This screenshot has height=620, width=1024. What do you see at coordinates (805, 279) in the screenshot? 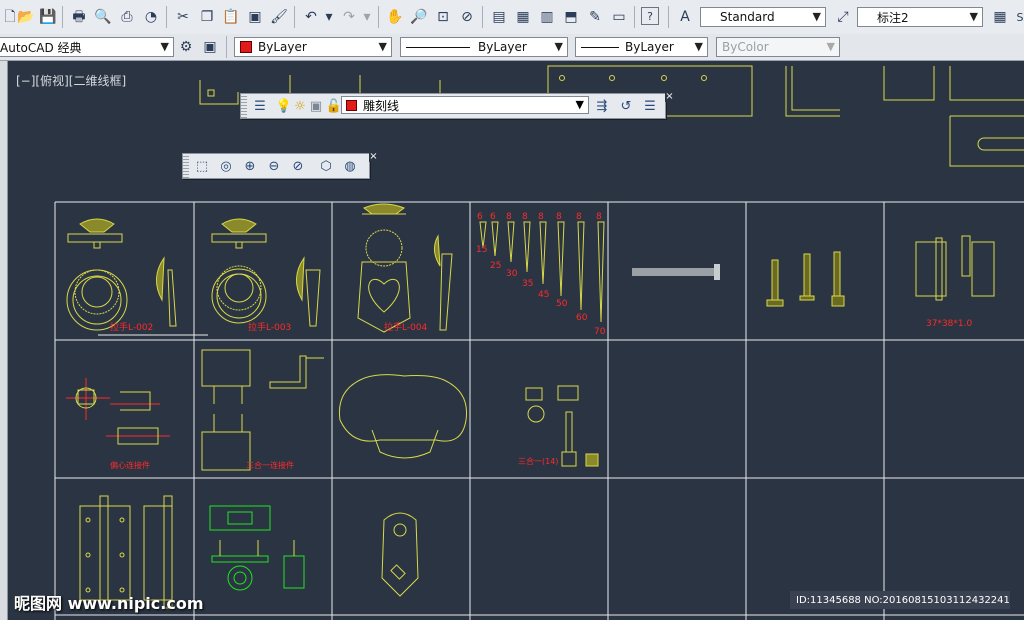
I see `fasteners-front` at bounding box center [805, 279].